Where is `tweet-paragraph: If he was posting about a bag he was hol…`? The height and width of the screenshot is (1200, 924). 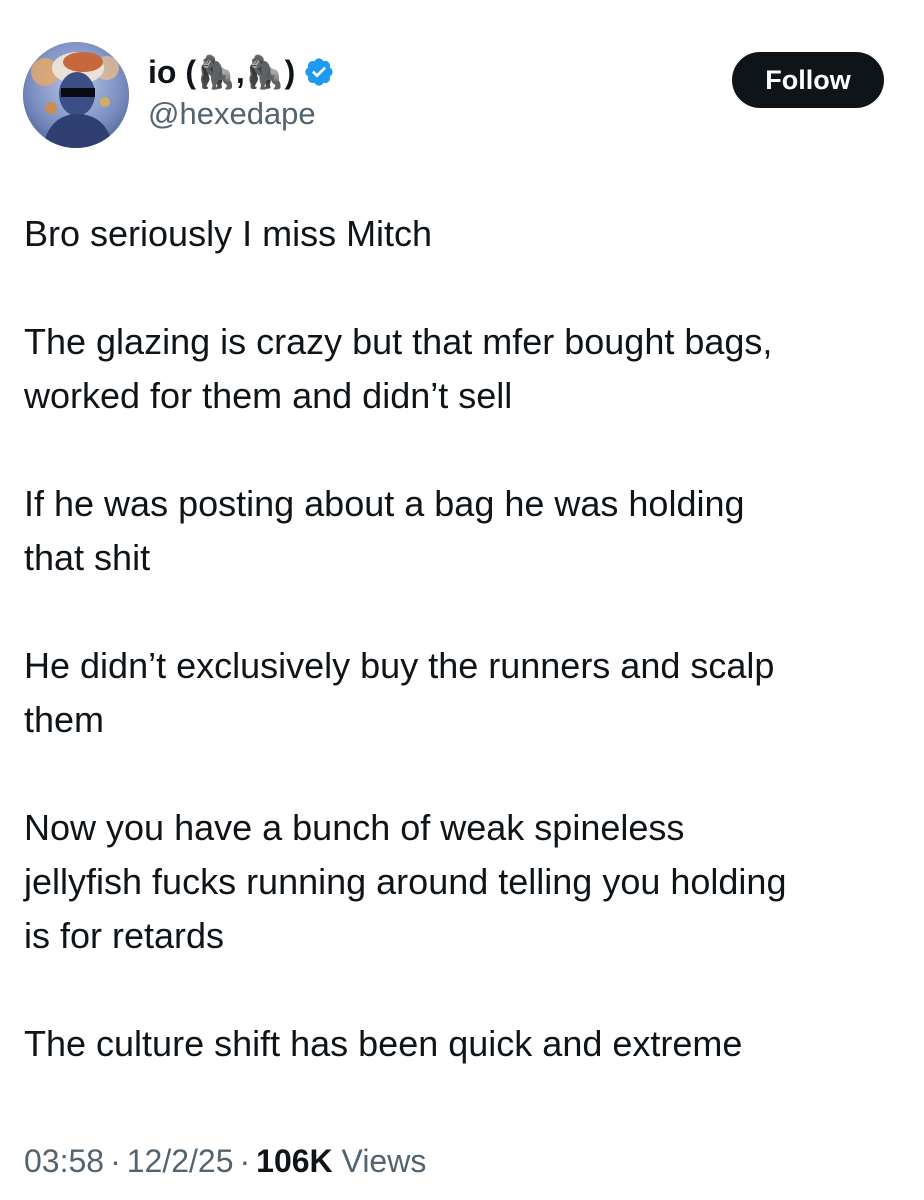 tweet-paragraph: If he was posting about a bag he was hol… is located at coordinates (384, 530).